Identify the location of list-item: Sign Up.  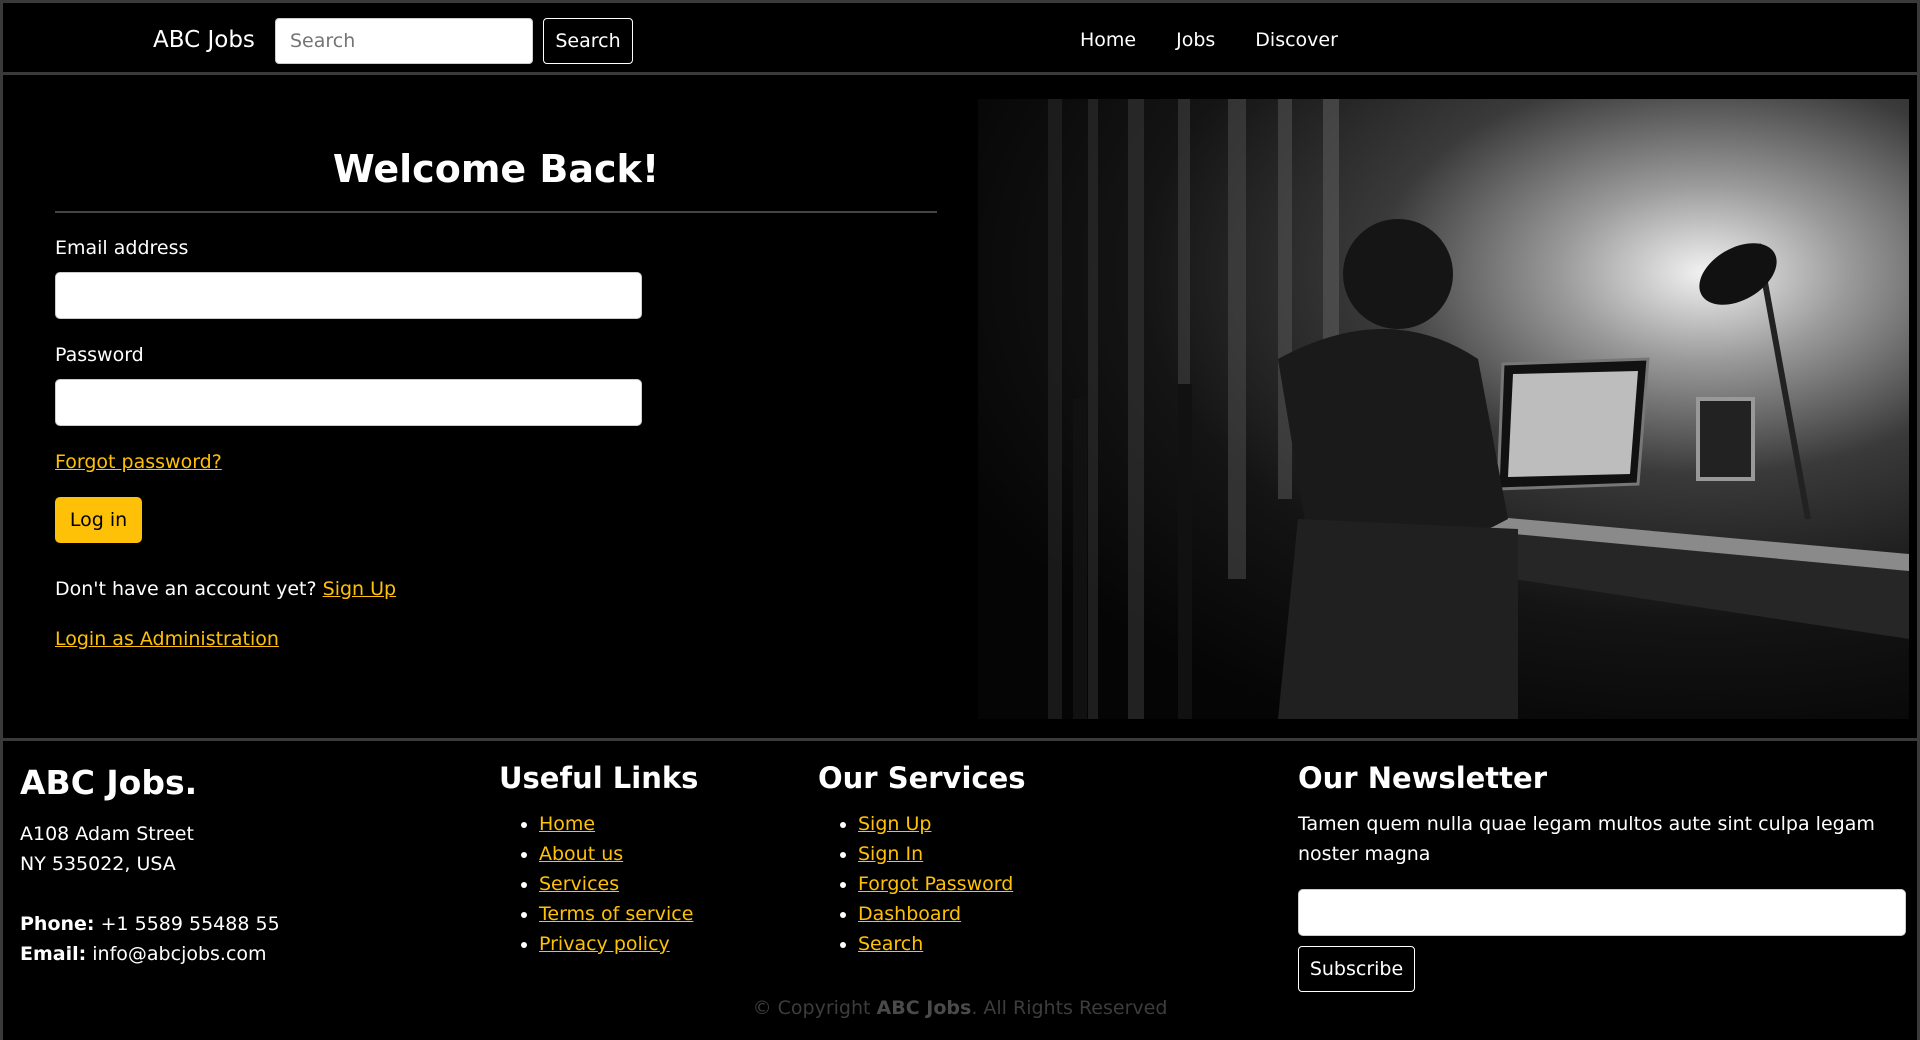
(935, 824).